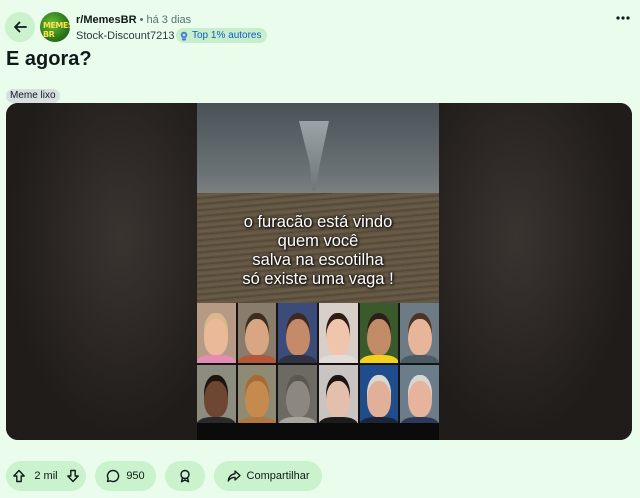 This screenshot has height=498, width=640. What do you see at coordinates (19, 476) in the screenshot?
I see `arrow-up-icon` at bounding box center [19, 476].